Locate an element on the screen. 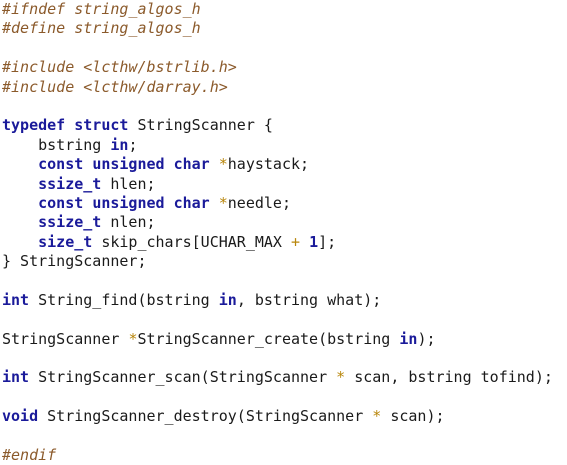  code-token-plain: StringScanner_create(bstring is located at coordinates (268, 338).